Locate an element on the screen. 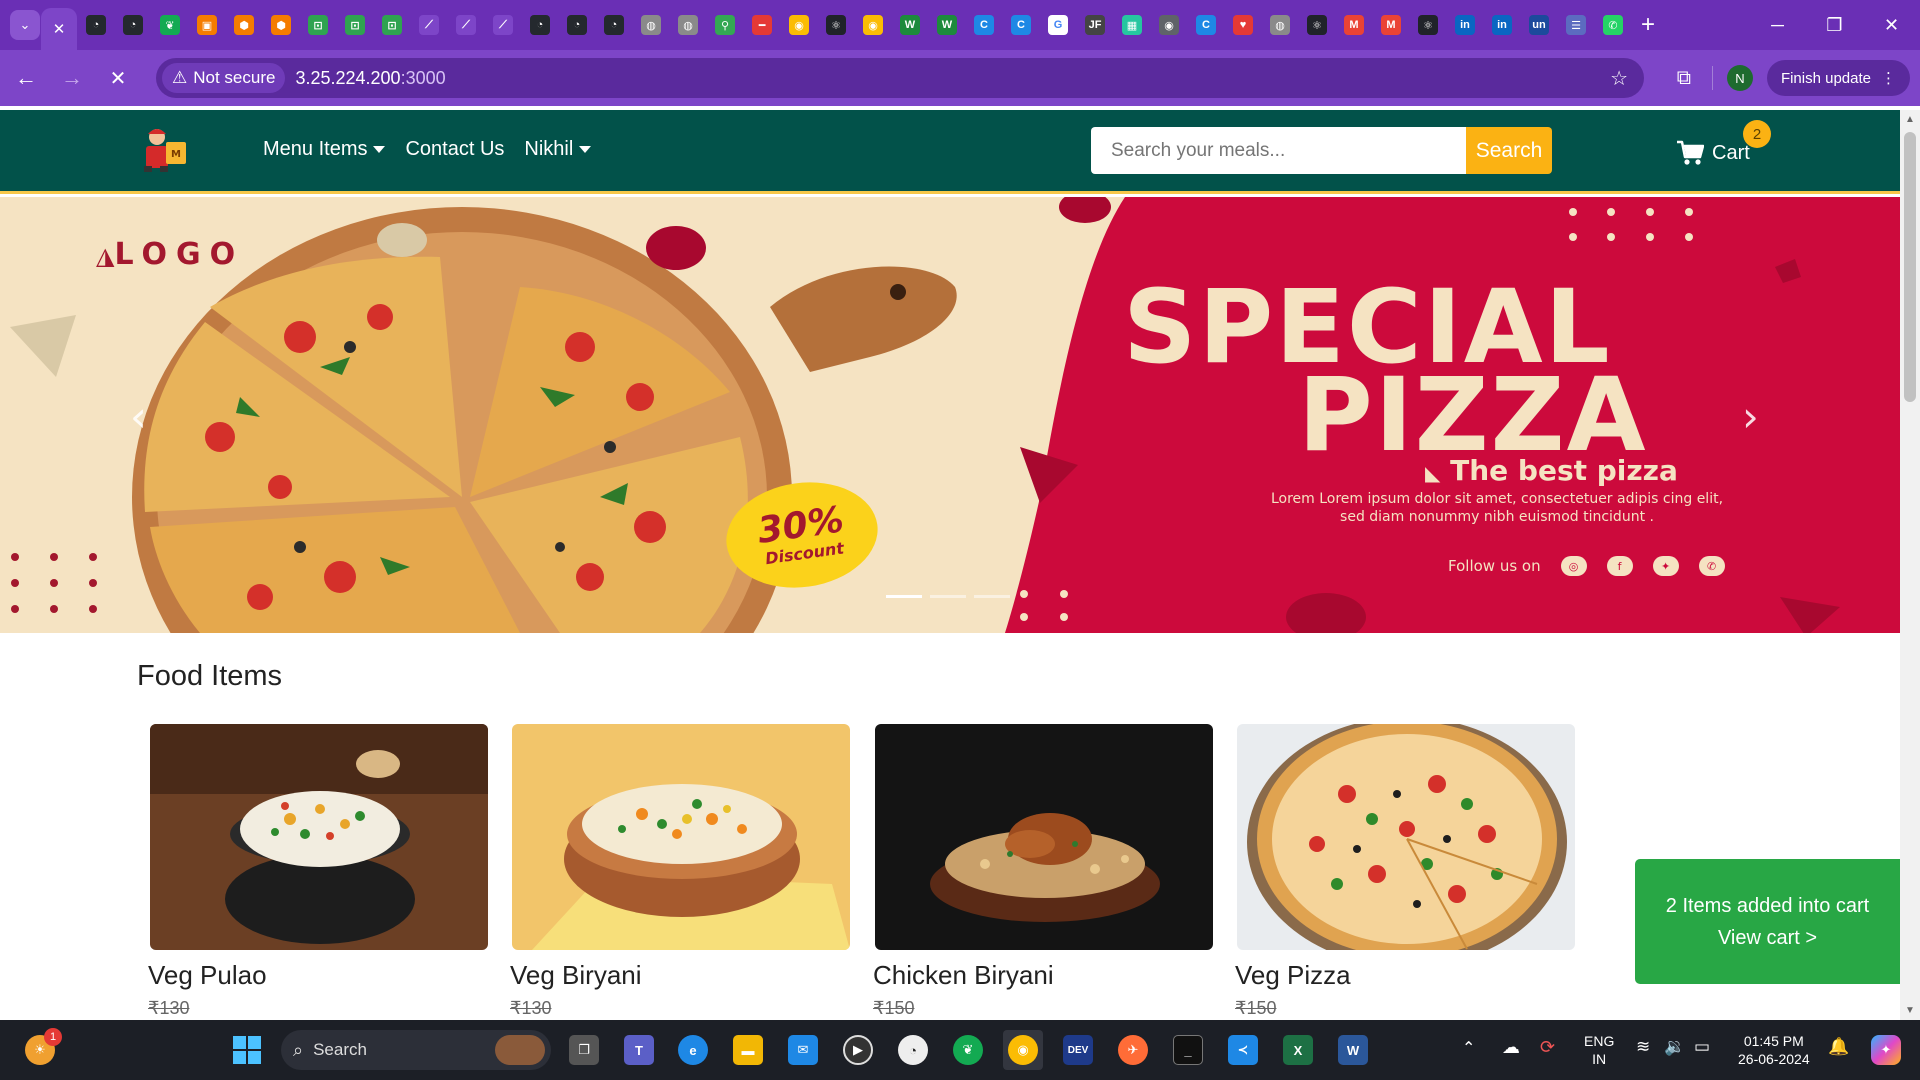 The image size is (1920, 1080). new-tab-button: + is located at coordinates (1648, 25).